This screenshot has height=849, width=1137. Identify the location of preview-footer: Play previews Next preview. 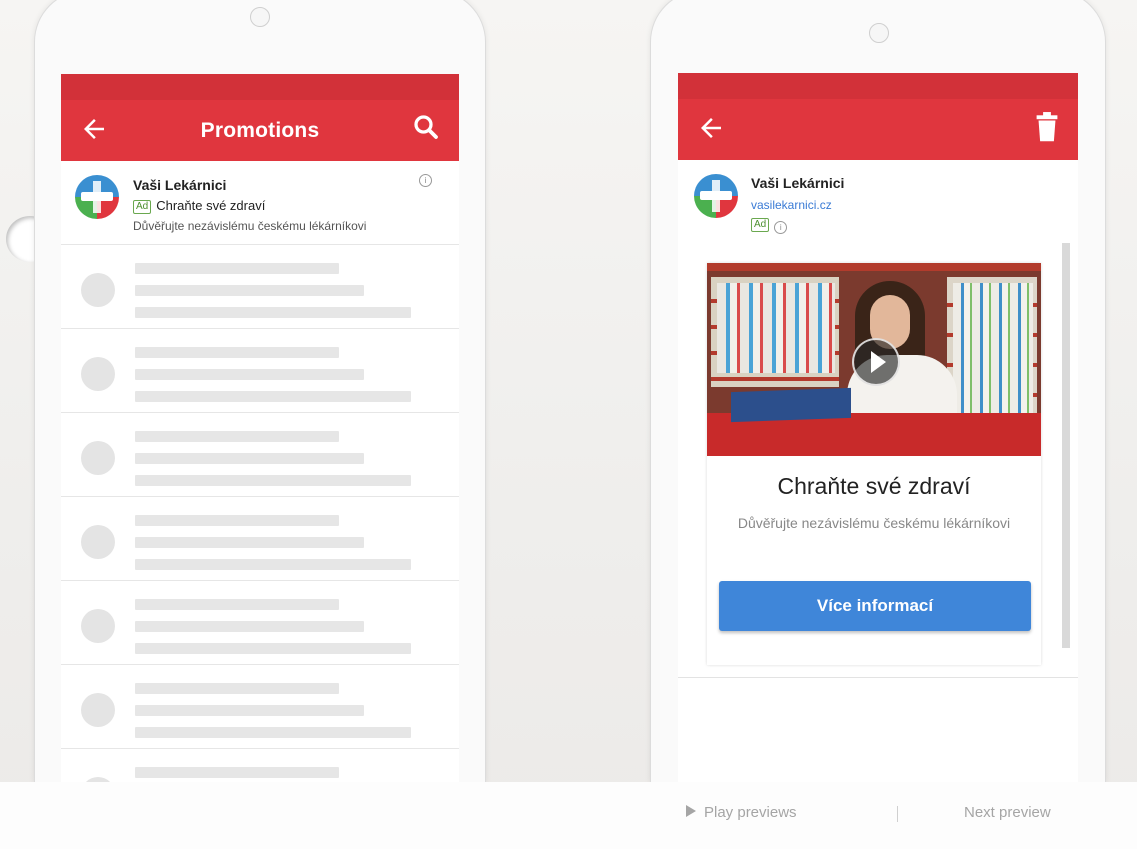
(568, 815).